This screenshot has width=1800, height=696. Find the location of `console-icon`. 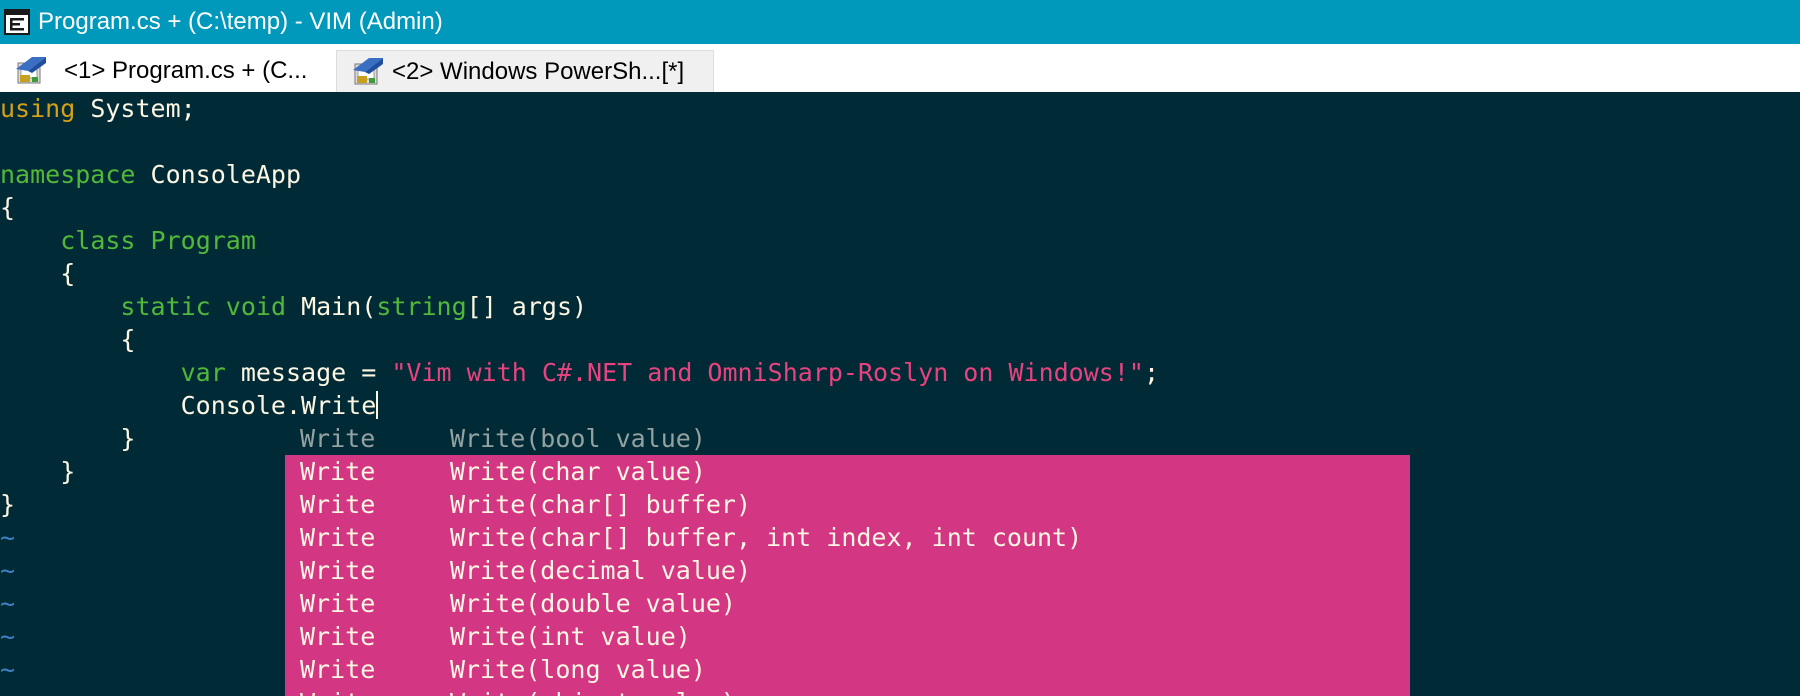

console-icon is located at coordinates (17, 22).